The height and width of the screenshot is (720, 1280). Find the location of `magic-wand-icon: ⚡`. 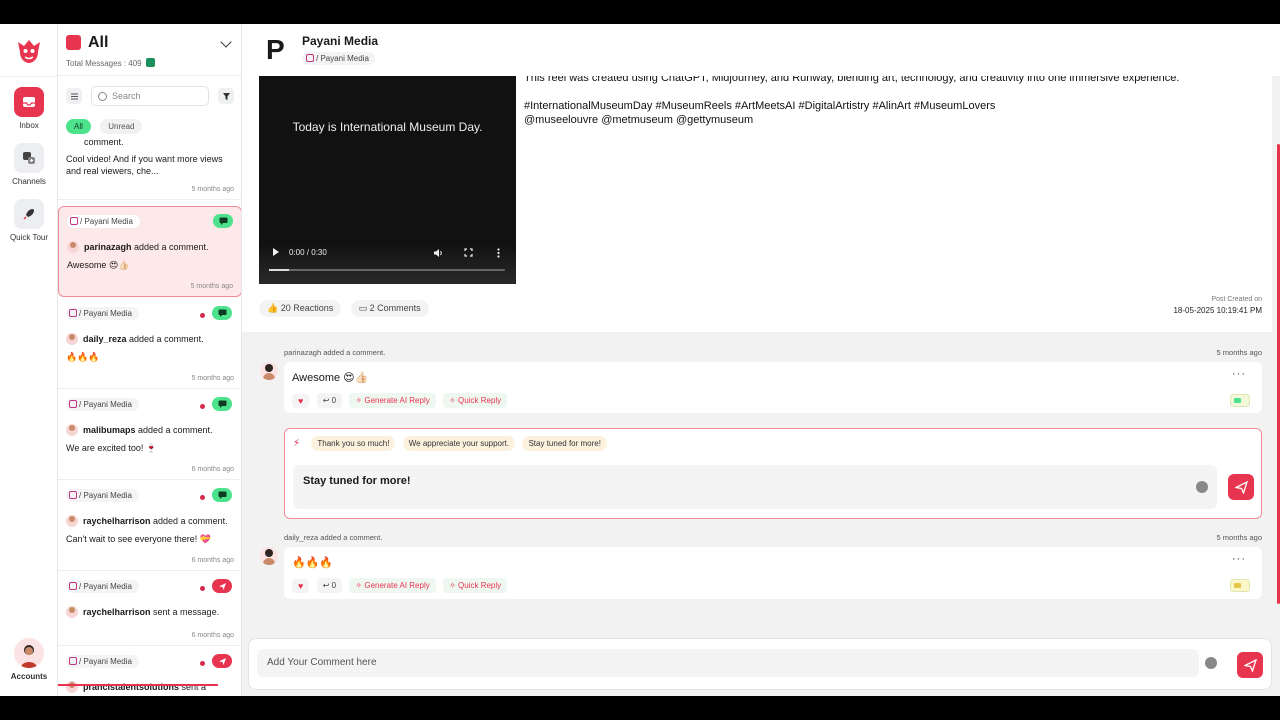

magic-wand-icon: ⚡ is located at coordinates (297, 443).